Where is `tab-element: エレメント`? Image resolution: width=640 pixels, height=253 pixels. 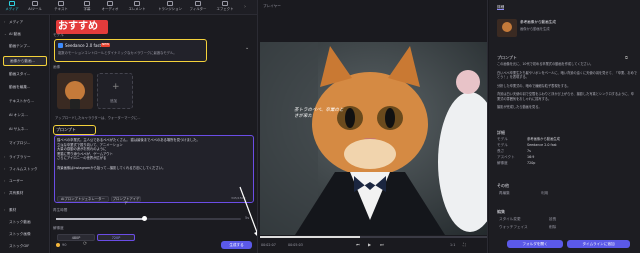
tab-element: エレメント is located at coordinates (137, 7).